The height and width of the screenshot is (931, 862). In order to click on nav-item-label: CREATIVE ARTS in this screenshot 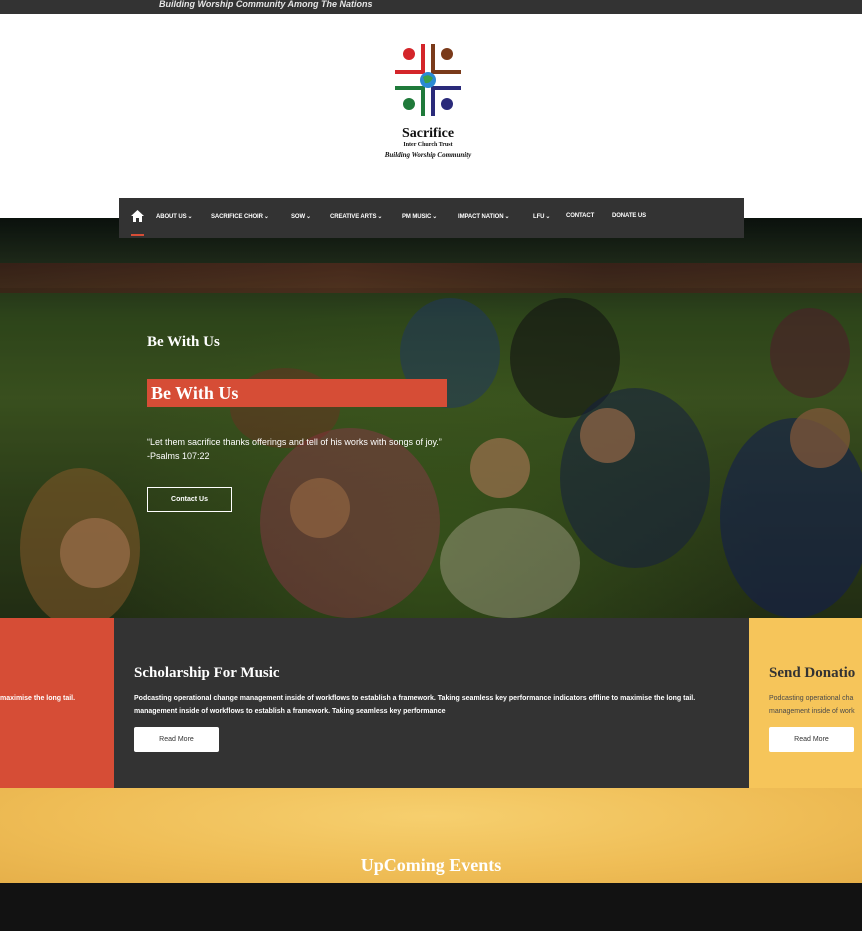, I will do `click(353, 217)`.